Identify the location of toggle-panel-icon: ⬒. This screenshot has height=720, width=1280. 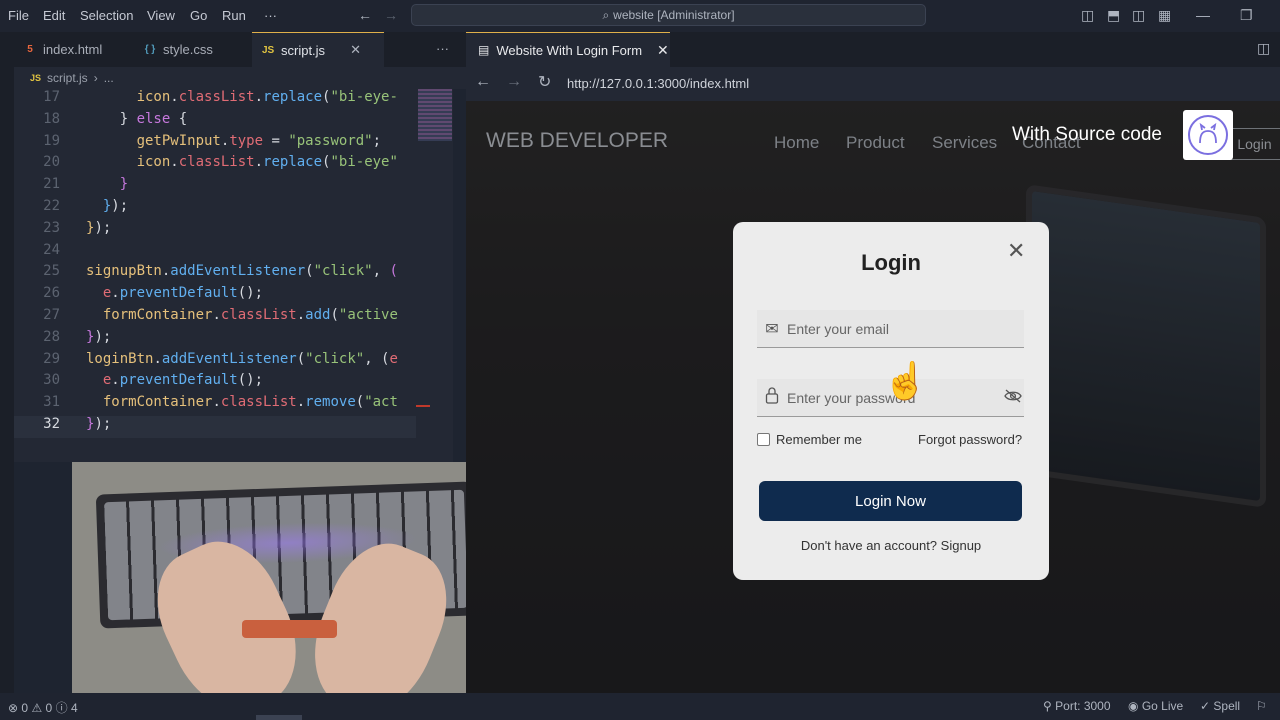
(1113, 15).